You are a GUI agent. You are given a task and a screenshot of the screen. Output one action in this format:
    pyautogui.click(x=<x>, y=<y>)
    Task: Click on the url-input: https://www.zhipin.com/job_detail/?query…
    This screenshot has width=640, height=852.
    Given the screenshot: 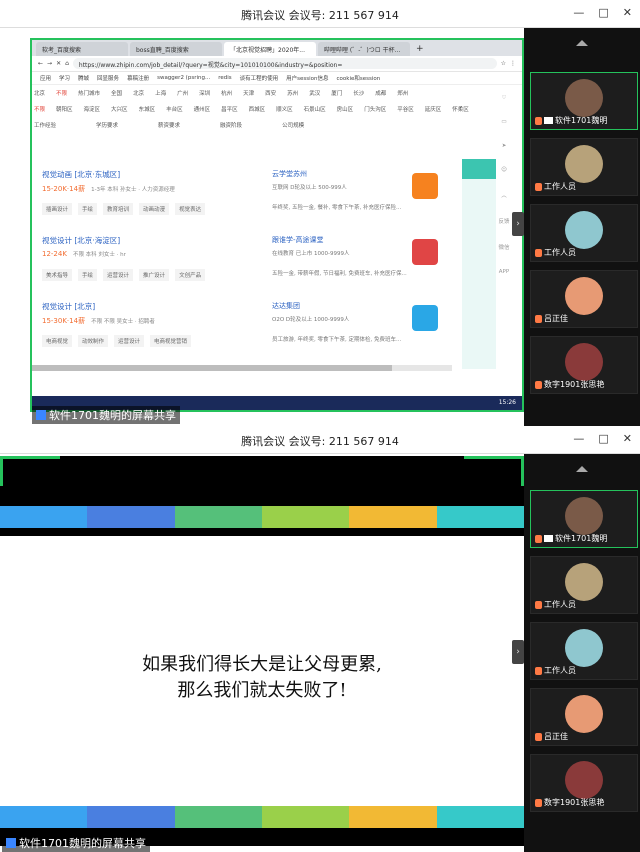 What is the action you would take?
    pyautogui.click(x=284, y=63)
    